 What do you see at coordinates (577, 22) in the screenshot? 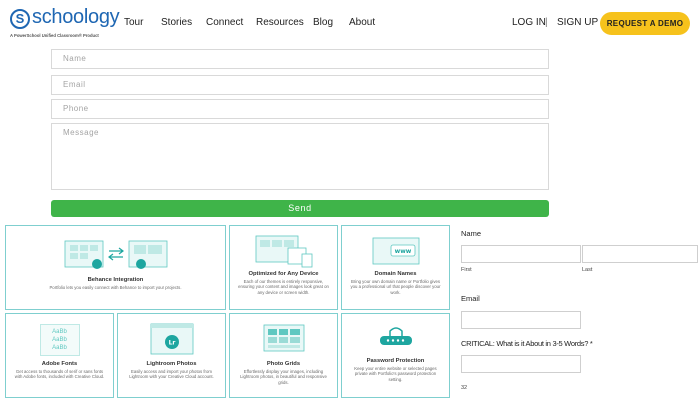
I see `signup-link: SIGN UP` at bounding box center [577, 22].